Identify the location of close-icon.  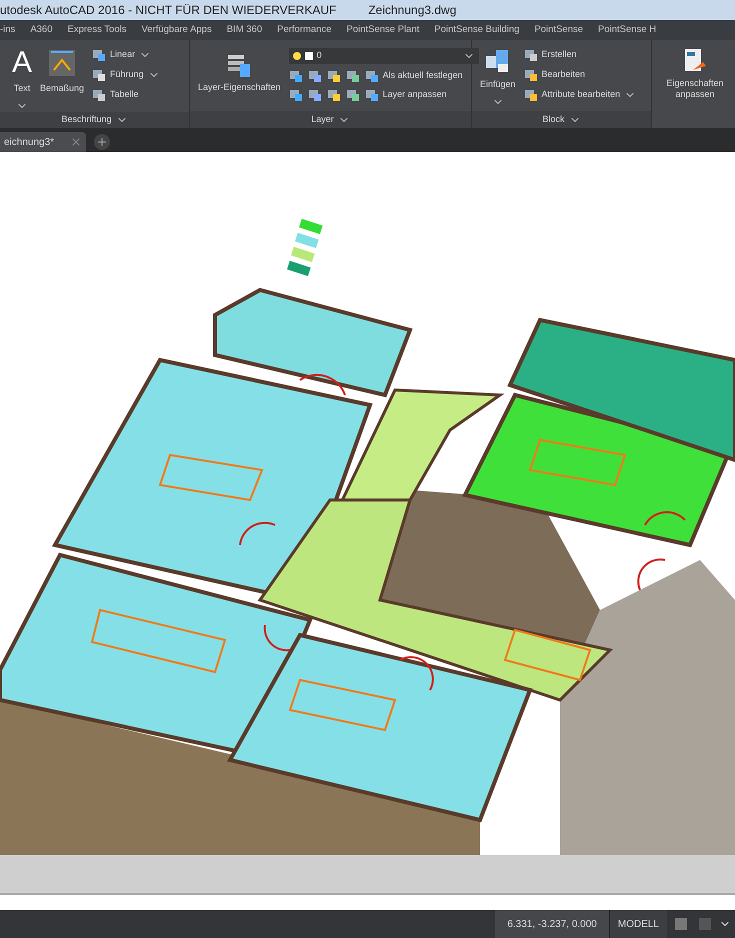
(76, 142).